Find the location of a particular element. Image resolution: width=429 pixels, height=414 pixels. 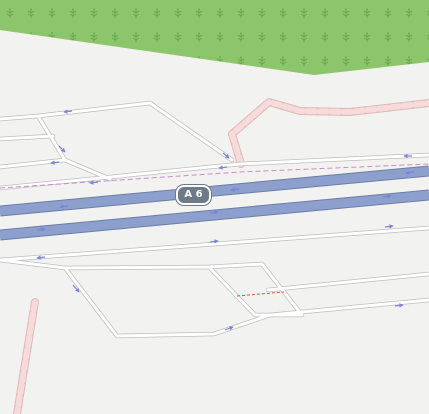

motorway-ref-shield: A 6 is located at coordinates (193, 195).